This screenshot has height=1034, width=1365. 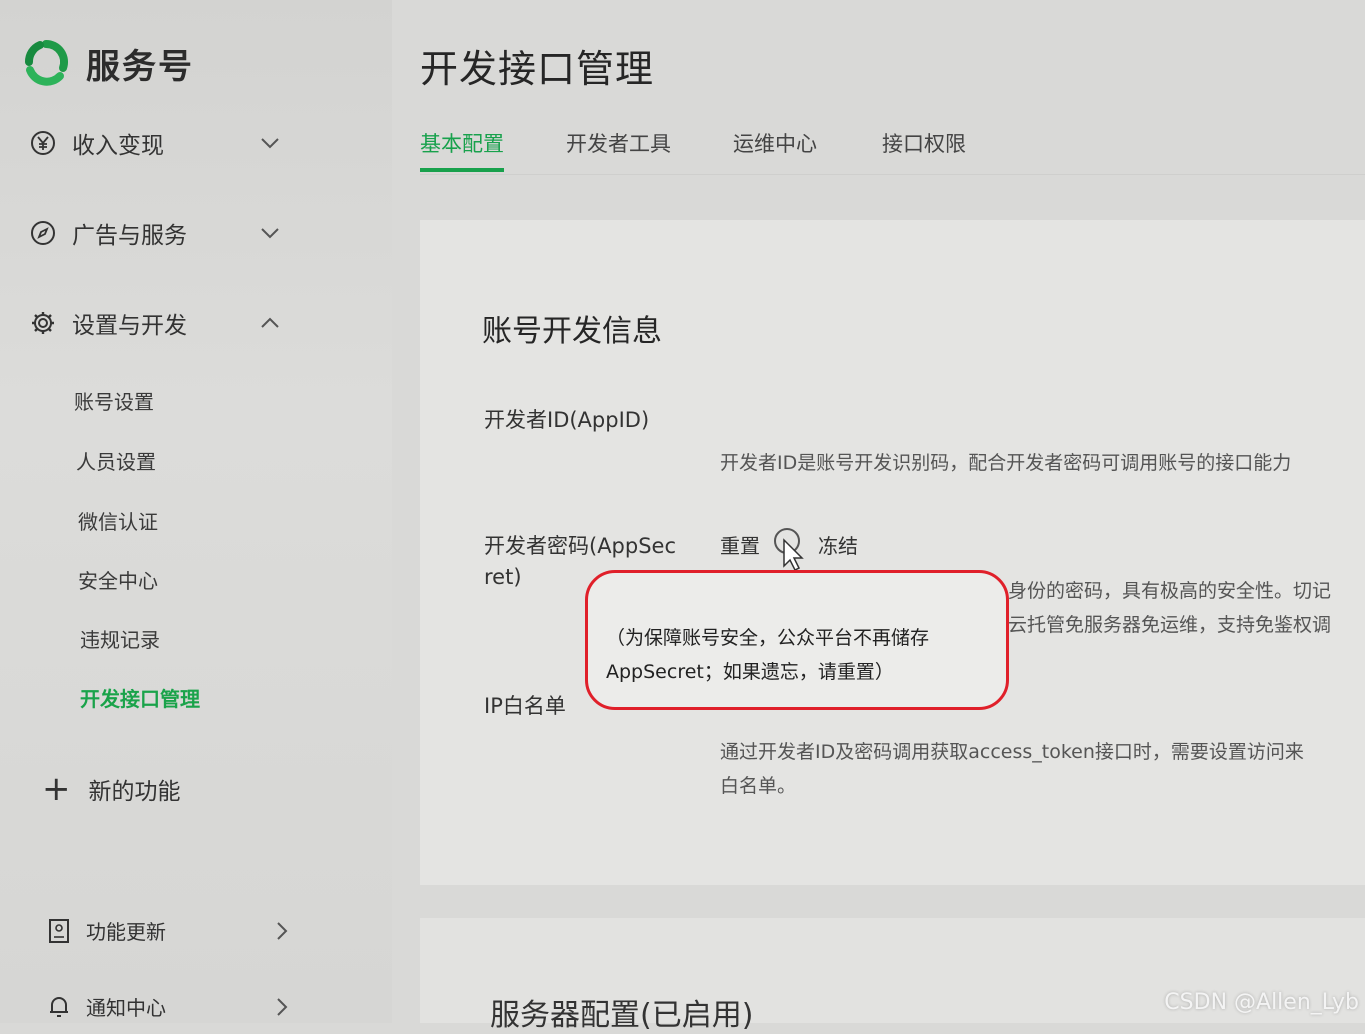 What do you see at coordinates (140, 697) in the screenshot?
I see `sidebar-item-dev-api: 开发接口管理` at bounding box center [140, 697].